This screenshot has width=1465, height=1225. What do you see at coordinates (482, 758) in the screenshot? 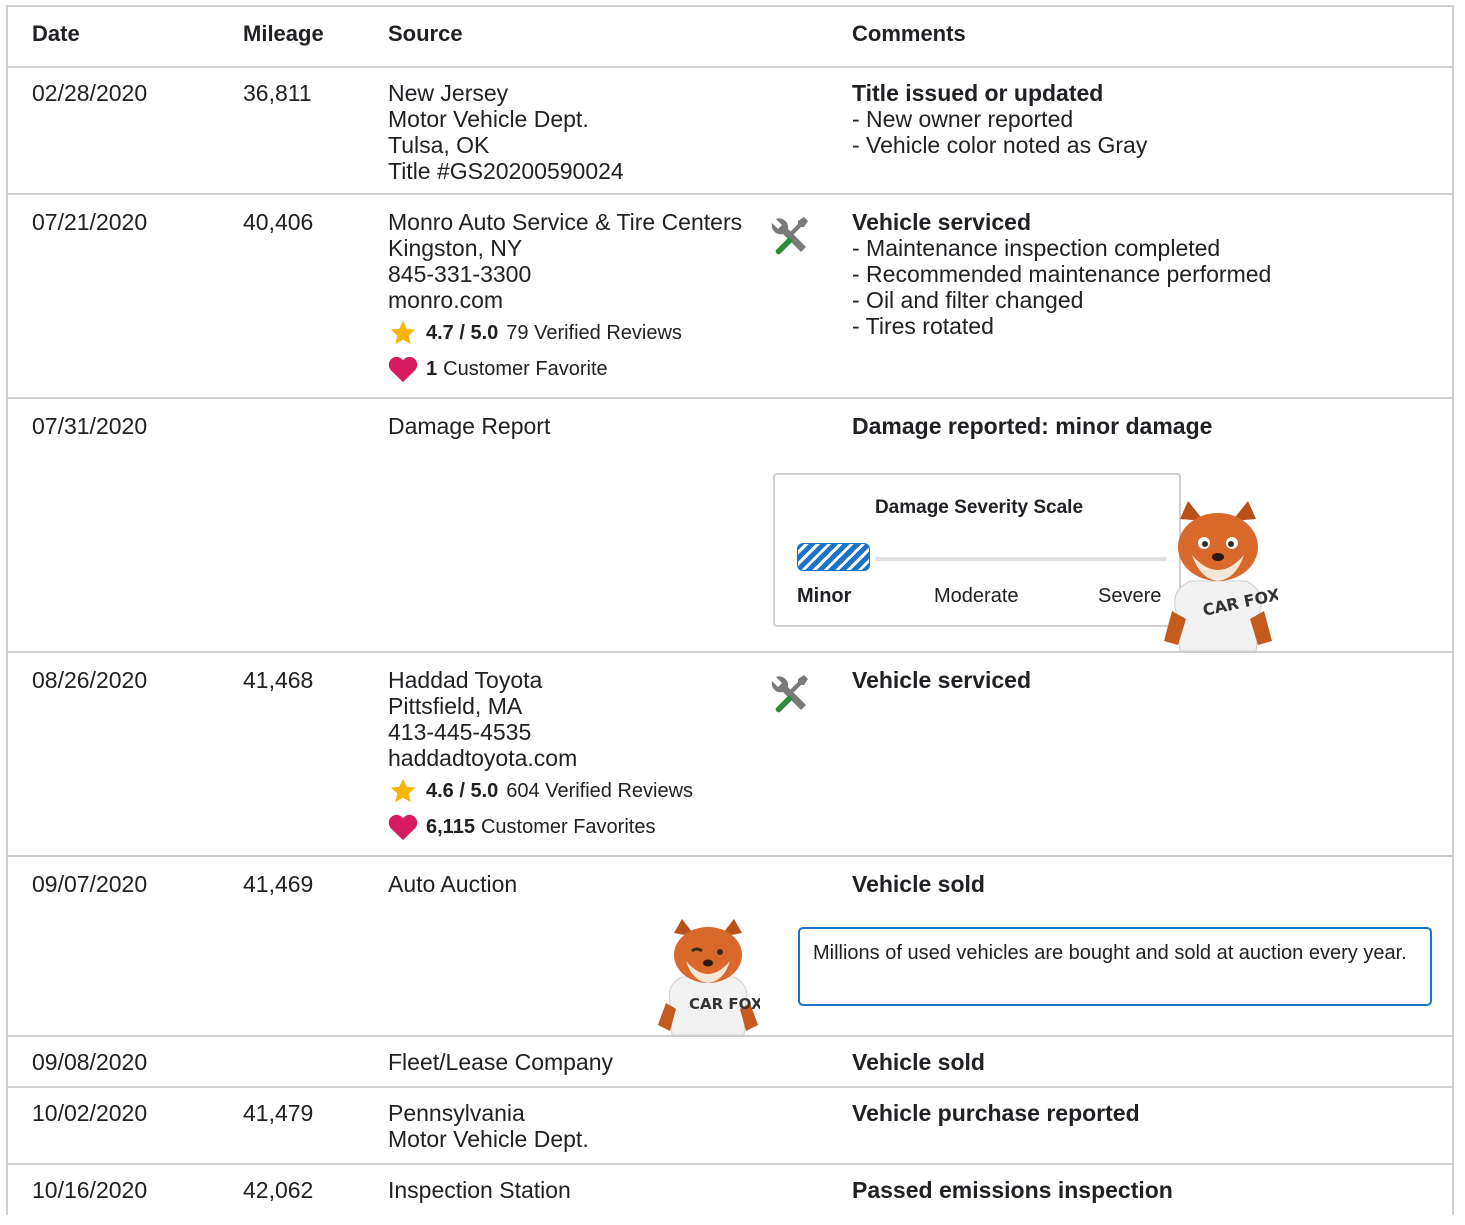
I see `source-line: haddadtoyota.com` at bounding box center [482, 758].